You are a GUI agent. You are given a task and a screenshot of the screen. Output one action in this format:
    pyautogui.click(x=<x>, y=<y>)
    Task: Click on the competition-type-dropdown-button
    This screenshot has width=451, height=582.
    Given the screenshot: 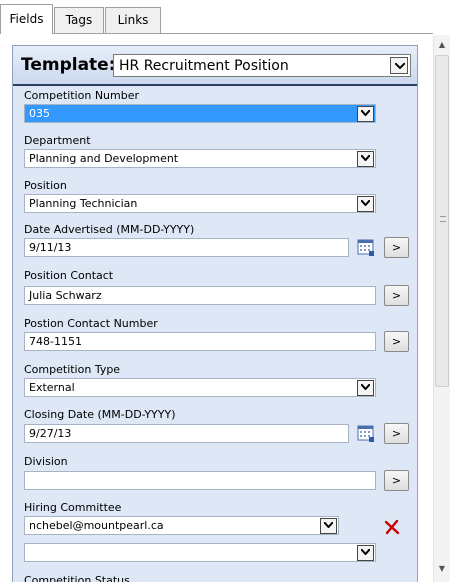 What is the action you would take?
    pyautogui.click(x=365, y=388)
    